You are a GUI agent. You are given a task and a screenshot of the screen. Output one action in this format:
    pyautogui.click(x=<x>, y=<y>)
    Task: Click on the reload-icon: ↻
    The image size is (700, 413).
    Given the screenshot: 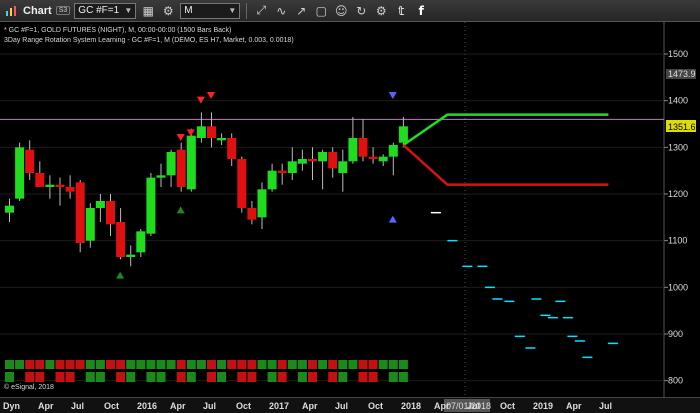 What is the action you would take?
    pyautogui.click(x=361, y=11)
    